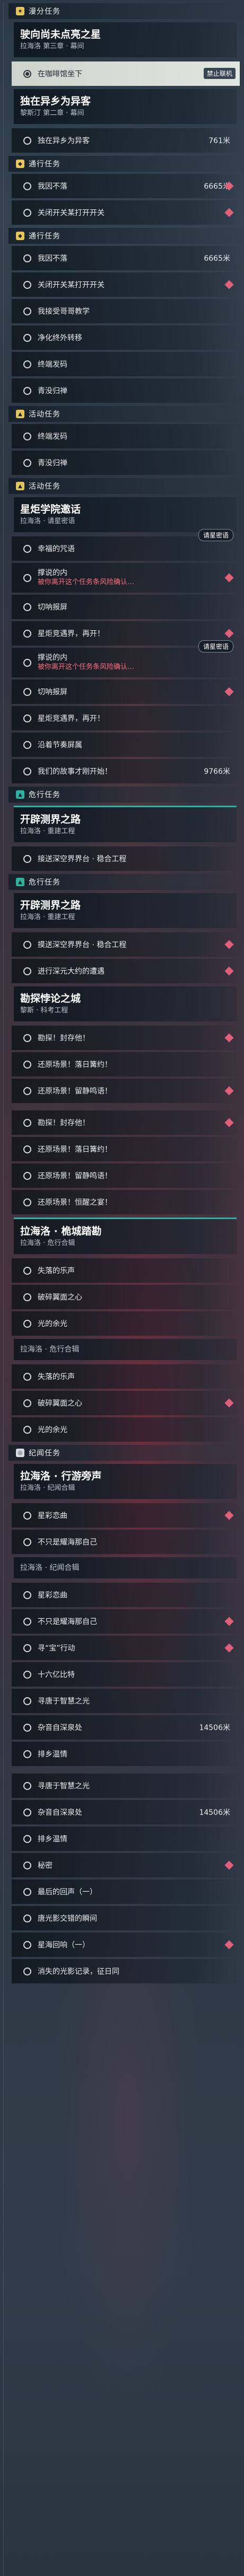  I want to click on objective-text: 光的余光, so click(53, 1324).